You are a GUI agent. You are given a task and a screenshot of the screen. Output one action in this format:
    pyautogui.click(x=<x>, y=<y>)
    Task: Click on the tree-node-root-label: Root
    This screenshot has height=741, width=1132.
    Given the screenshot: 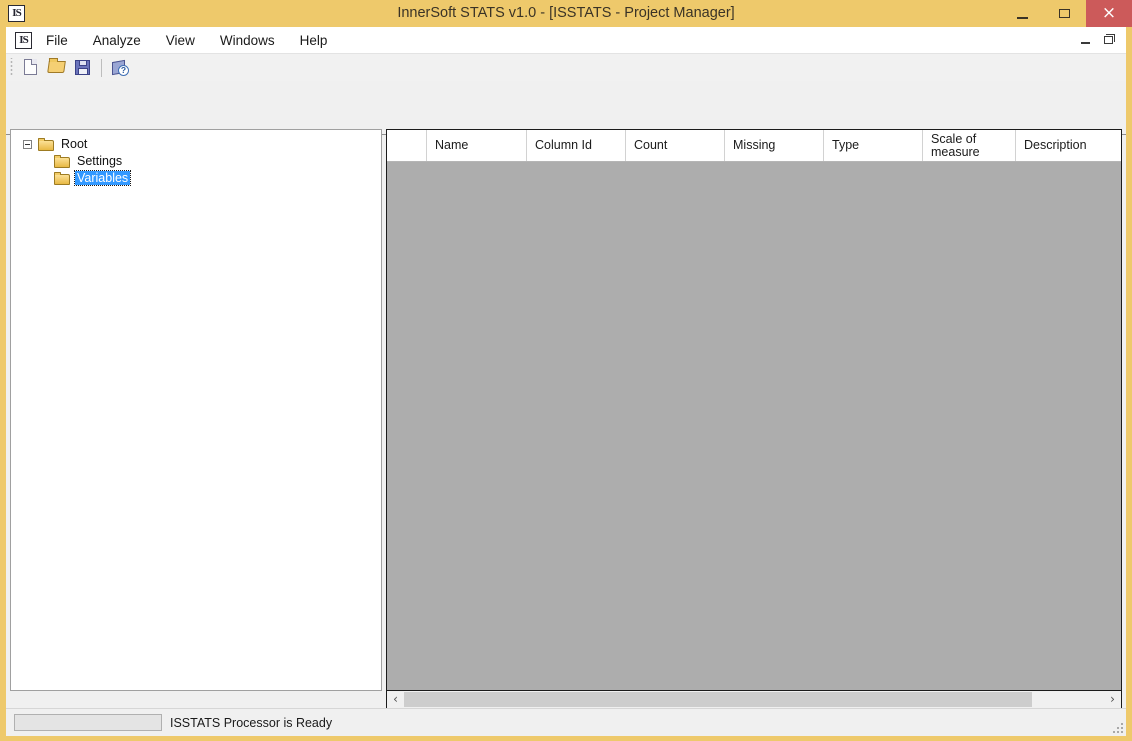 What is the action you would take?
    pyautogui.click(x=74, y=144)
    